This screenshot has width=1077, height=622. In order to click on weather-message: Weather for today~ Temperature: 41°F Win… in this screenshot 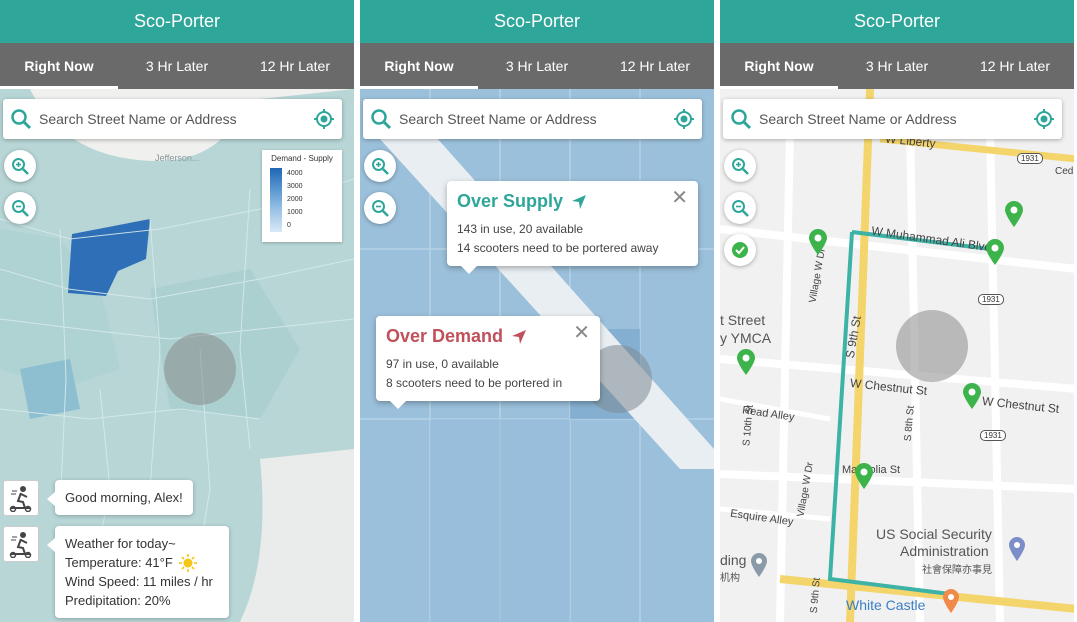, I will do `click(116, 572)`.